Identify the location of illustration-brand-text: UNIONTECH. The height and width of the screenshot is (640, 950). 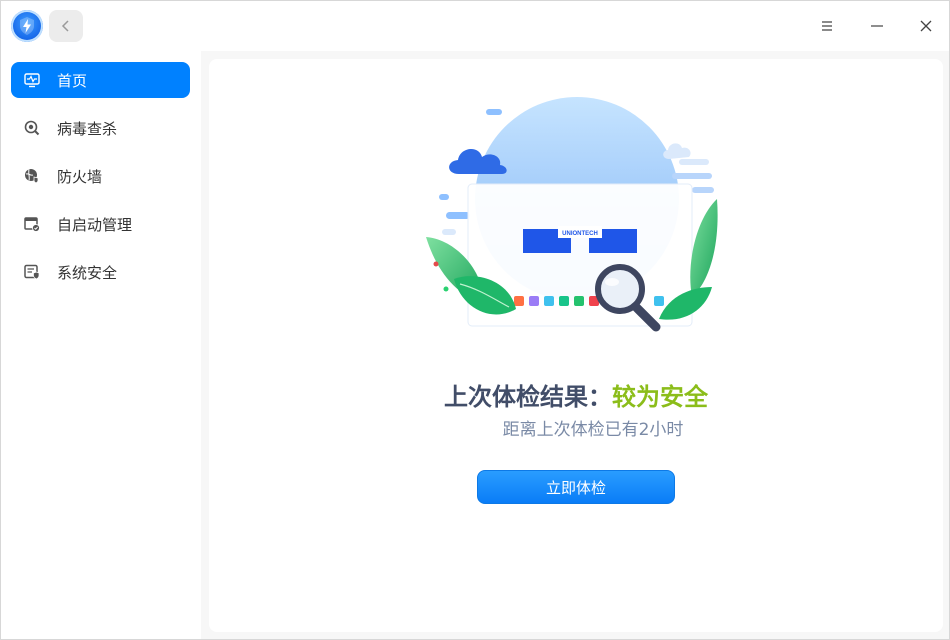
(580, 234).